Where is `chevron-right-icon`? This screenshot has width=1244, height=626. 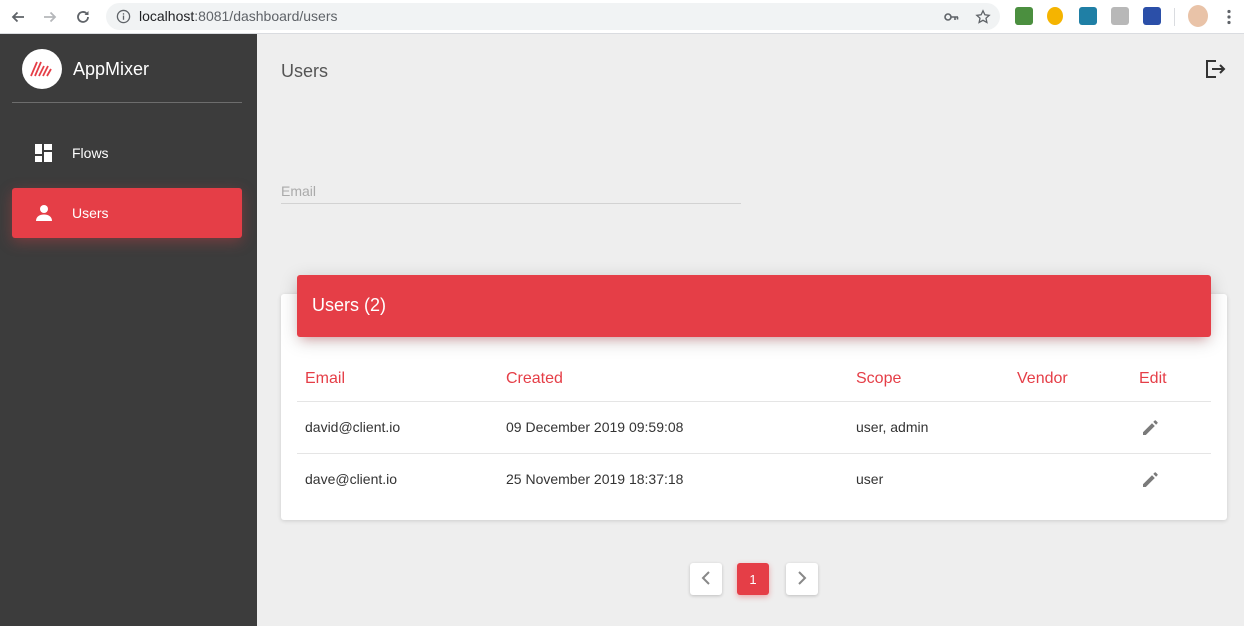
chevron-right-icon is located at coordinates (802, 579).